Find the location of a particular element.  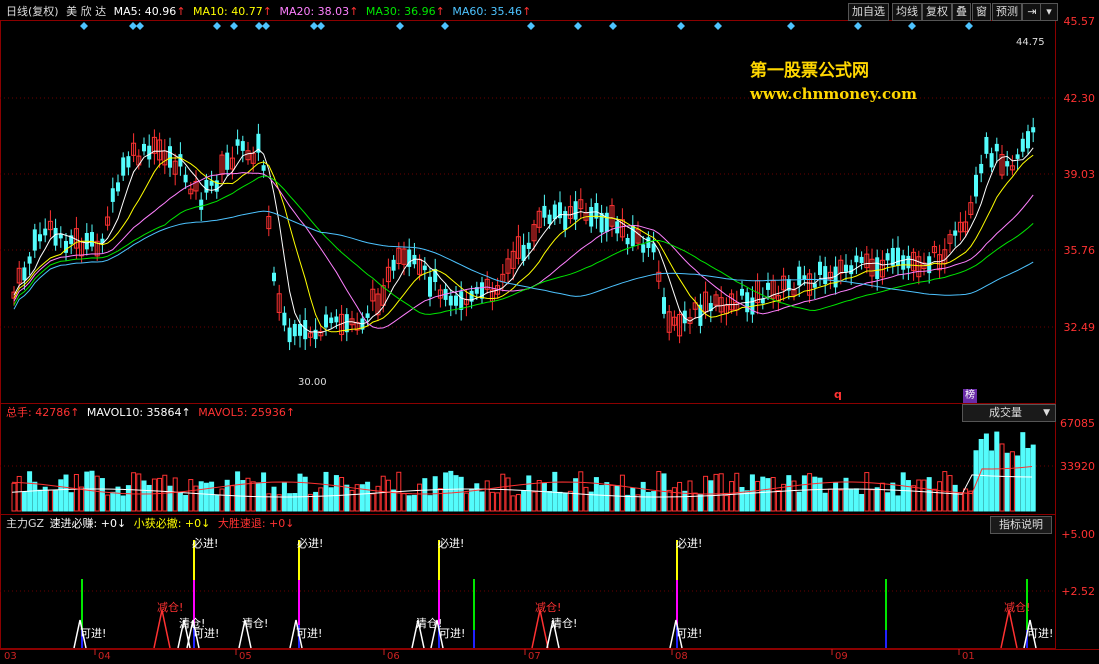

volume-indicator-select: 成交量 ▼ is located at coordinates (1009, 413).